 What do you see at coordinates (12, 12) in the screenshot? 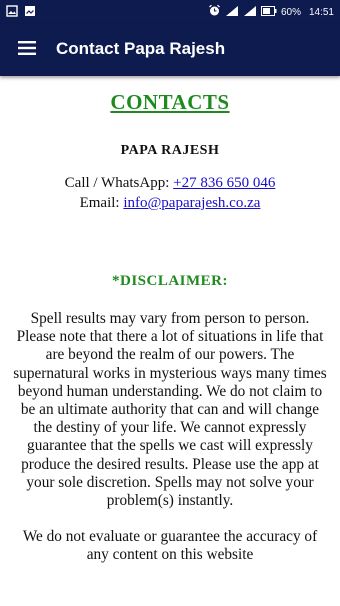
I see `photo-icon` at bounding box center [12, 12].